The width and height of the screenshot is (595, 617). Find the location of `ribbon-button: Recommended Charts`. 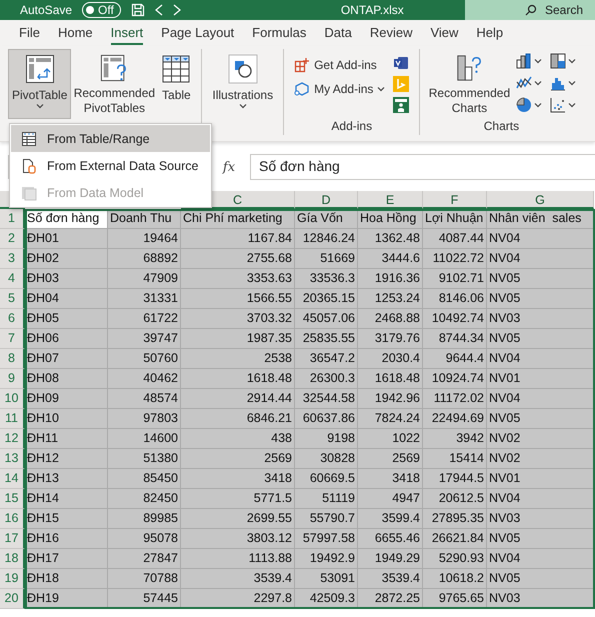

ribbon-button: Recommended Charts is located at coordinates (469, 84).